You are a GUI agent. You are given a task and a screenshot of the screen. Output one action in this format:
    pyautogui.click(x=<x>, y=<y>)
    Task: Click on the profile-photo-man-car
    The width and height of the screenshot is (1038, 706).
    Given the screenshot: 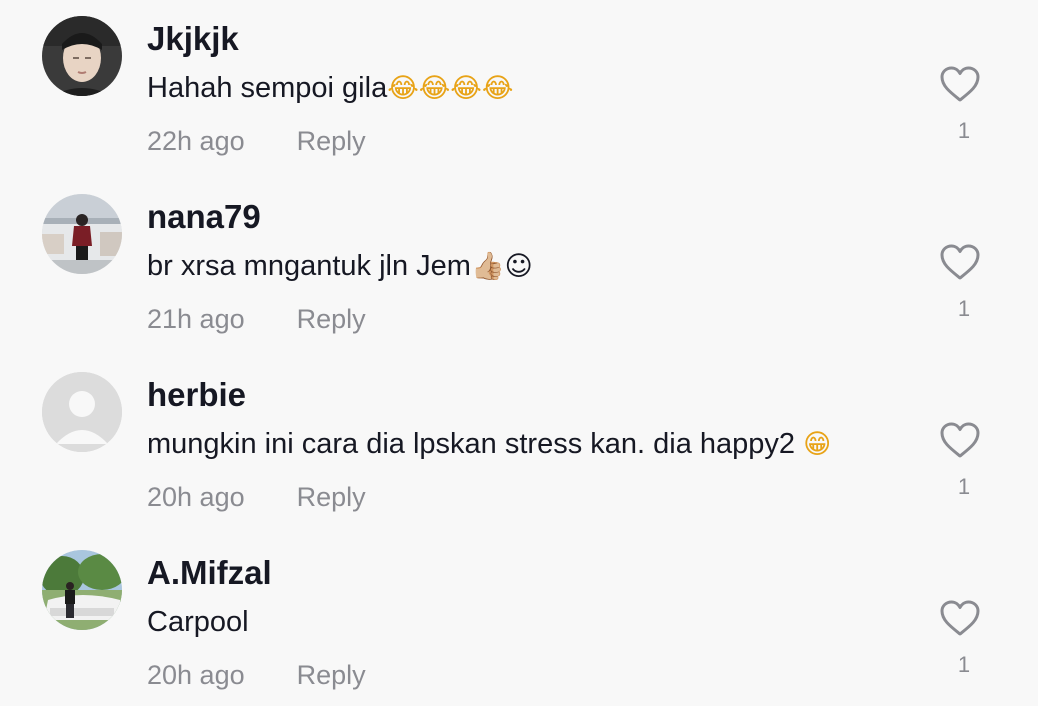 What is the action you would take?
    pyautogui.click(x=82, y=590)
    